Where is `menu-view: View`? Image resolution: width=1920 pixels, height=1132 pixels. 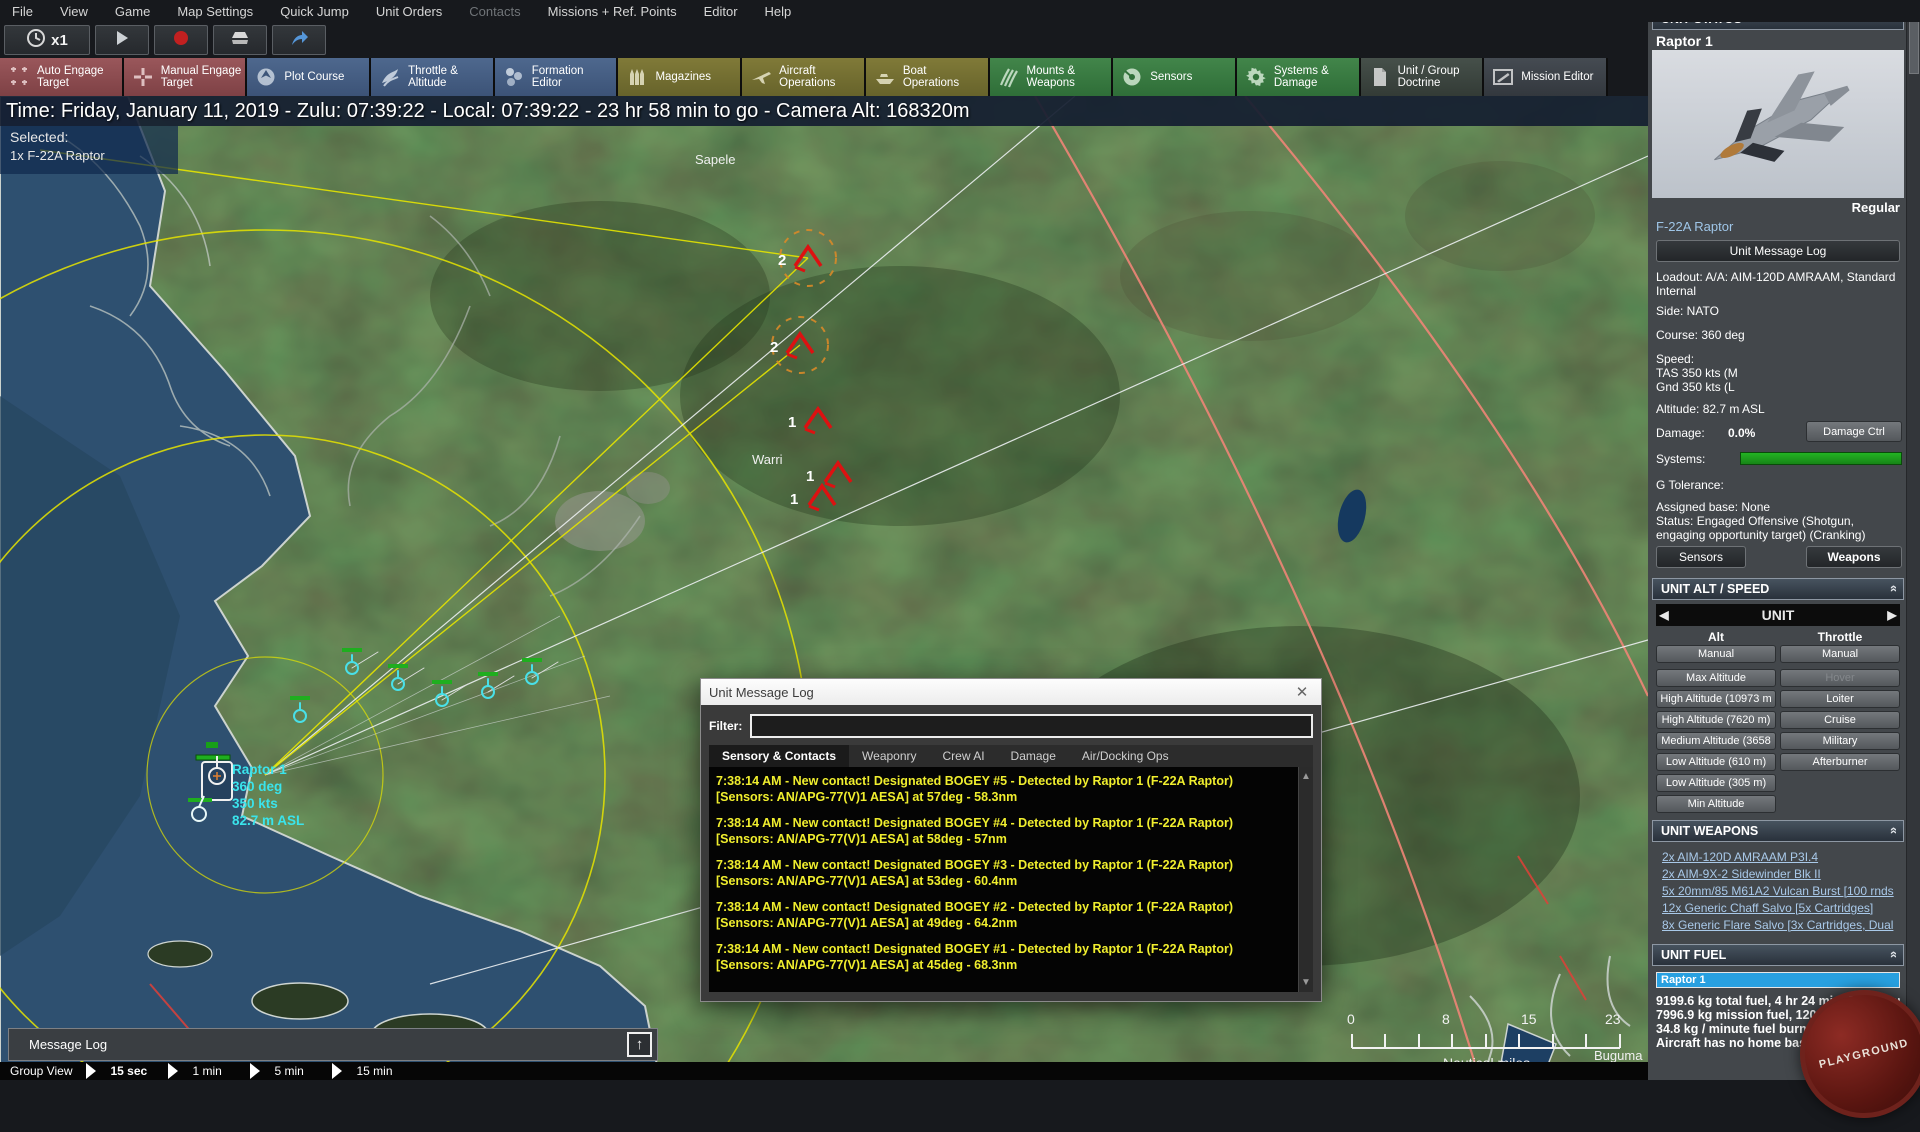
menu-view: View is located at coordinates (74, 11).